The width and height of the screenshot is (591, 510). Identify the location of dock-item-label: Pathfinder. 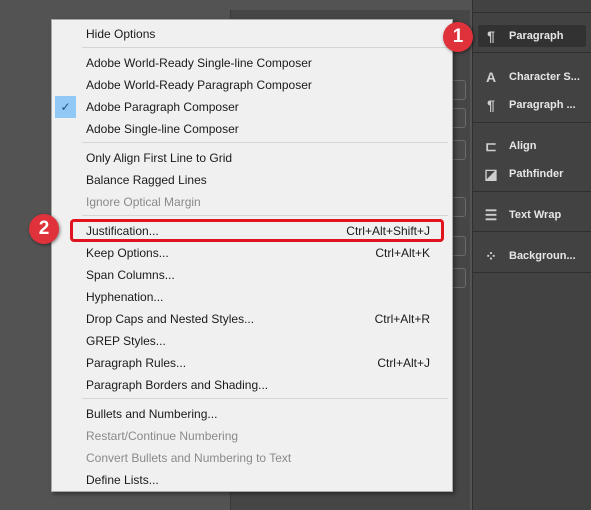
(536, 174).